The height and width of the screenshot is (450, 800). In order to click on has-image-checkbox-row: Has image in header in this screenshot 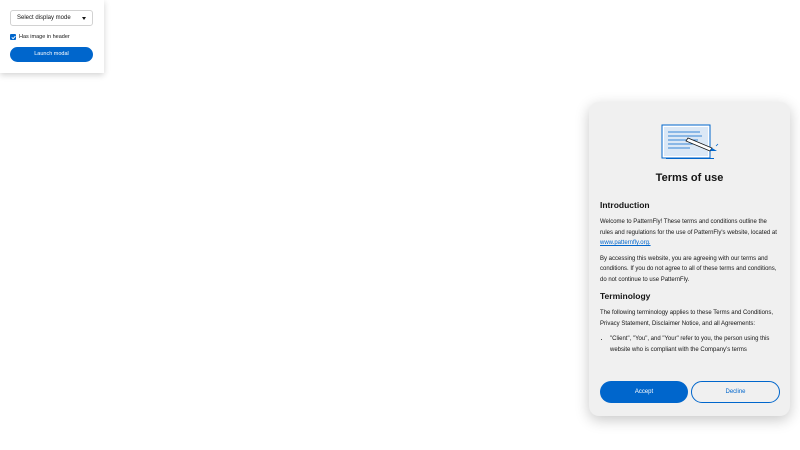, I will do `click(40, 37)`.